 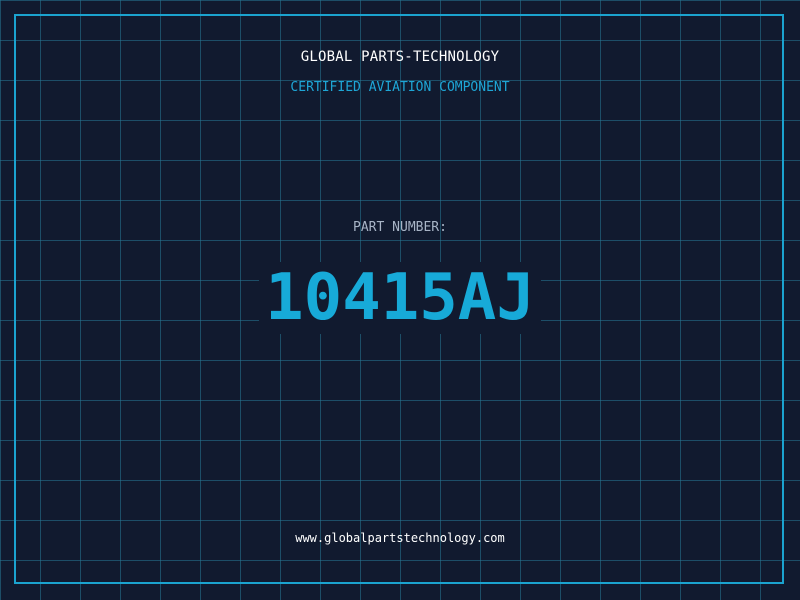 What do you see at coordinates (400, 57) in the screenshot?
I see `company-name: GLOBAL PARTS-TECHNOLOGY` at bounding box center [400, 57].